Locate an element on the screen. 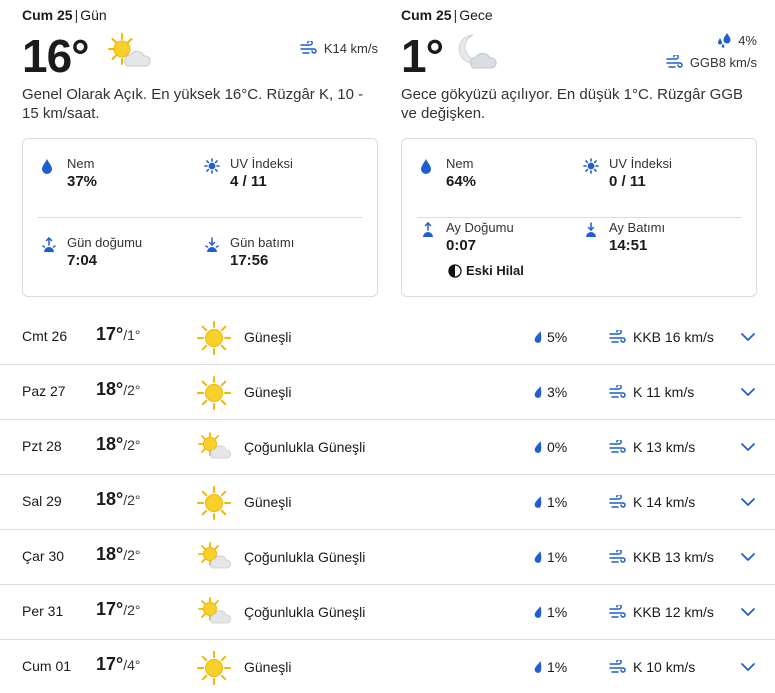 This screenshot has width=775, height=693. day-humidity-value: 37% is located at coordinates (82, 181).